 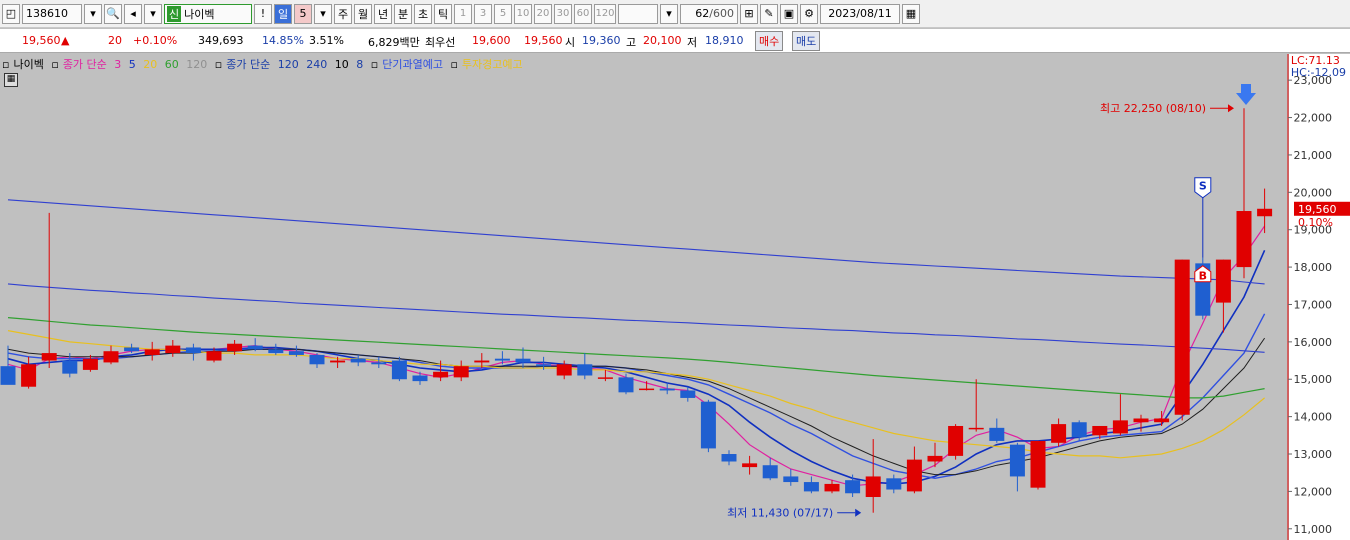 I want to click on new-listing-tag: 신, so click(x=174, y=13).